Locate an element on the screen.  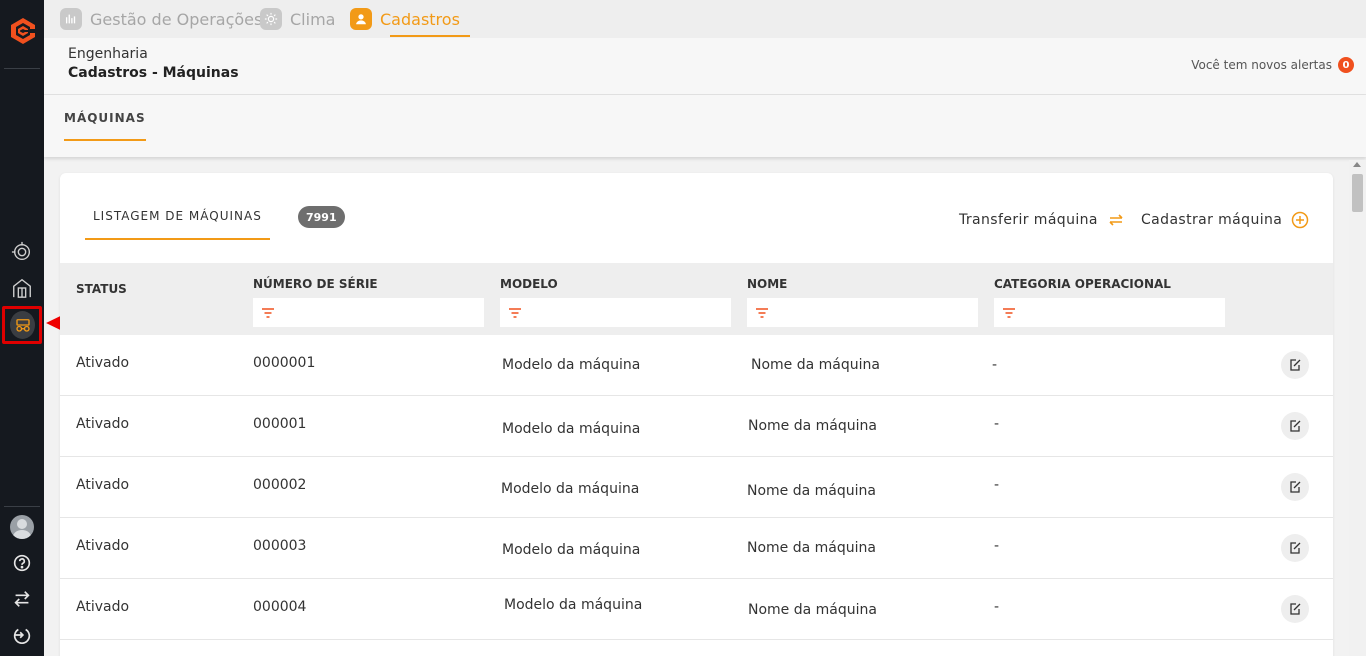
cell-serial: 000004 is located at coordinates (280, 607).